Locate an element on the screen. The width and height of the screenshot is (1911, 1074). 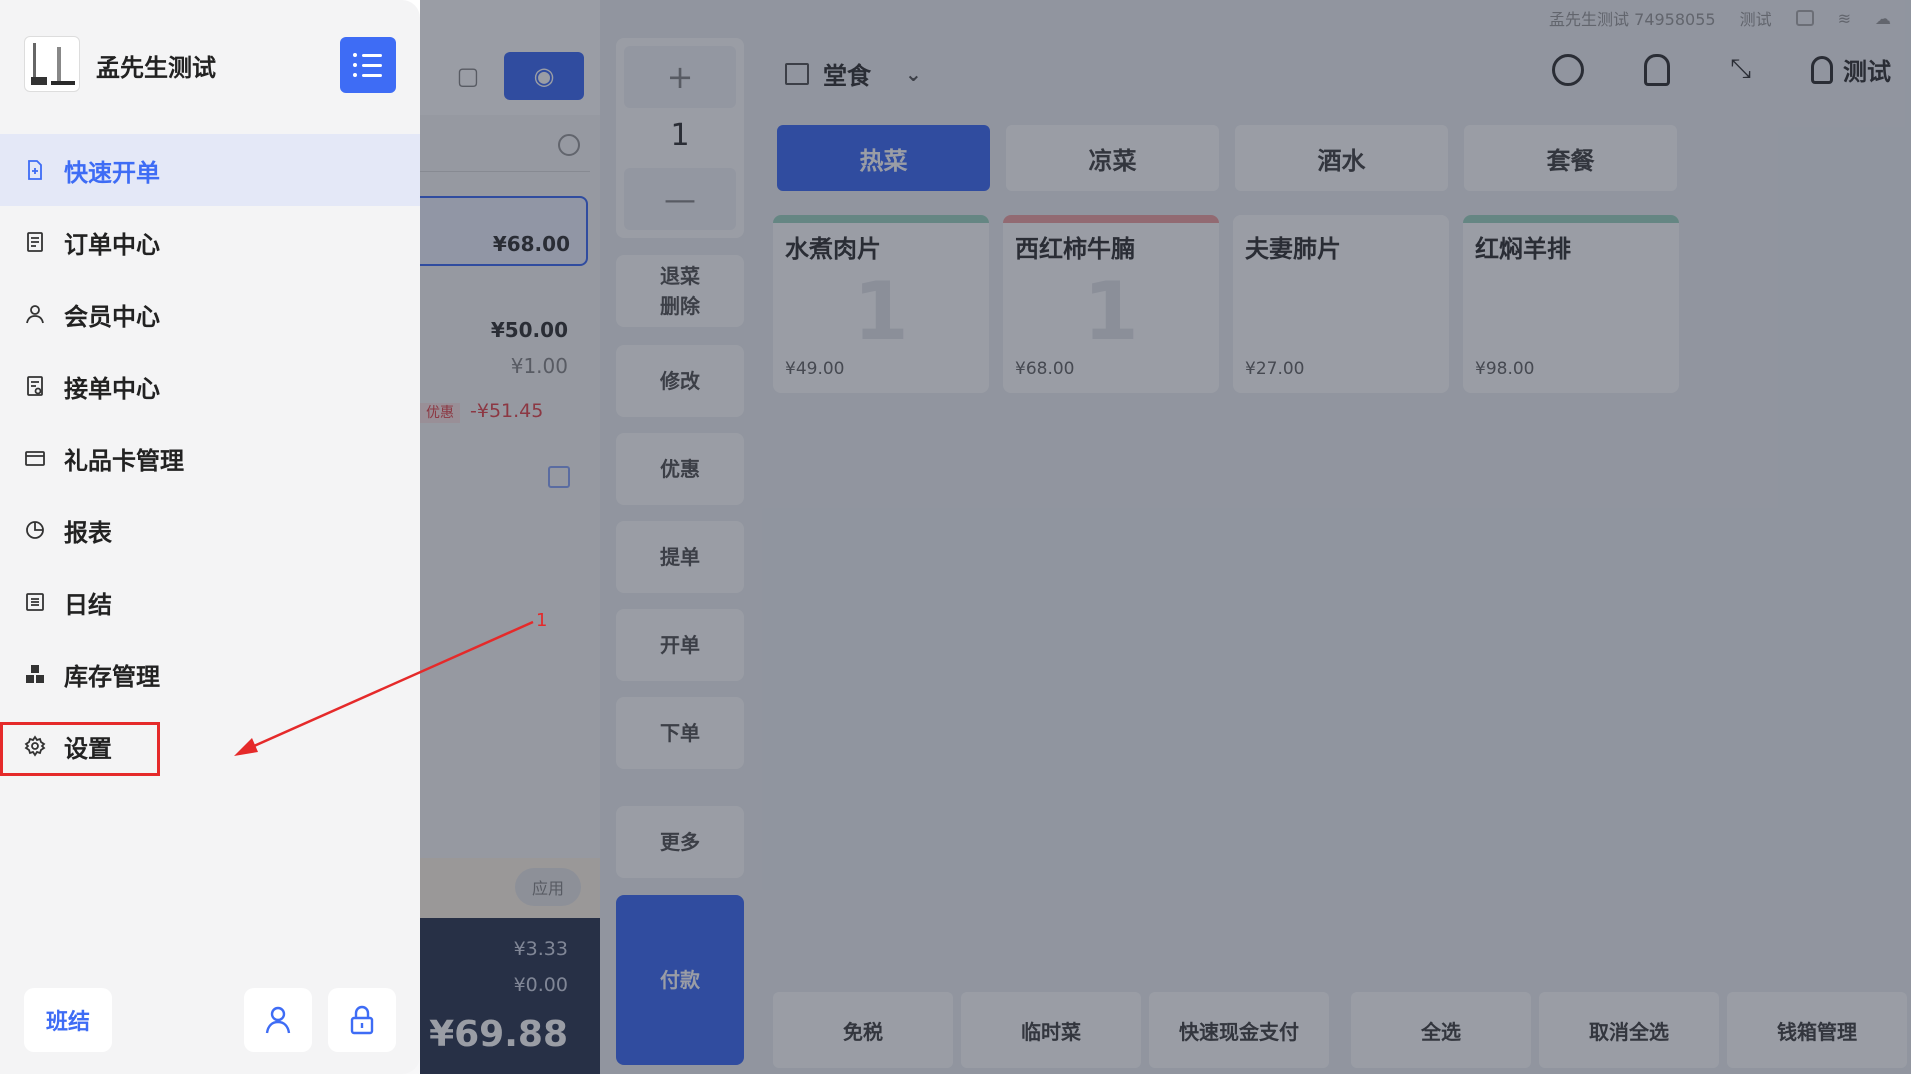
drawer-header: 孟先生测试 is located at coordinates (210, 67).